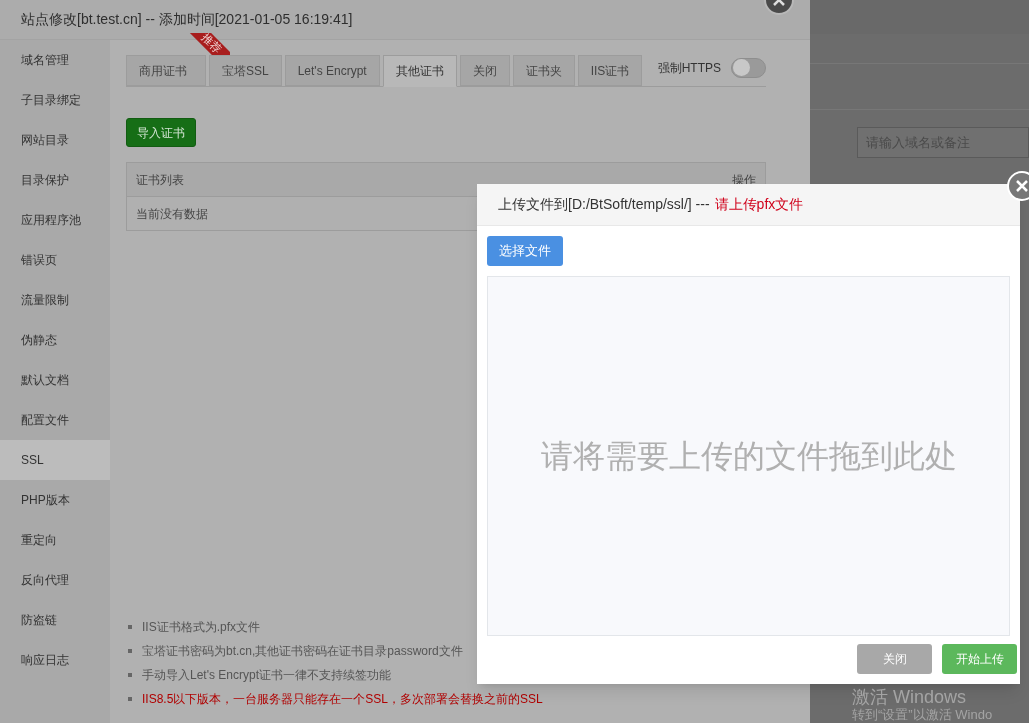 This screenshot has height=723, width=1029. What do you see at coordinates (543, 70) in the screenshot?
I see `tab: 证书夹` at bounding box center [543, 70].